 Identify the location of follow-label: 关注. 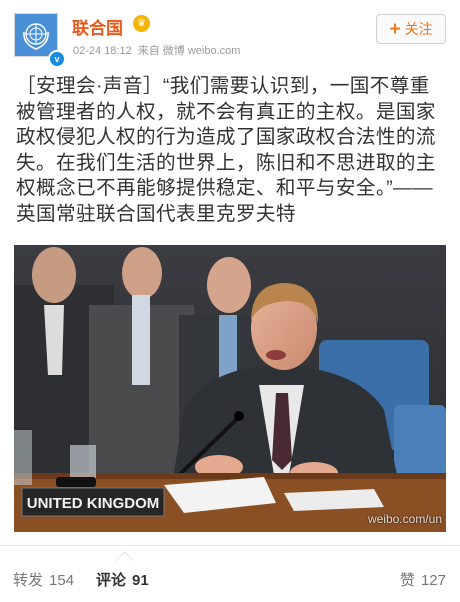
(418, 29).